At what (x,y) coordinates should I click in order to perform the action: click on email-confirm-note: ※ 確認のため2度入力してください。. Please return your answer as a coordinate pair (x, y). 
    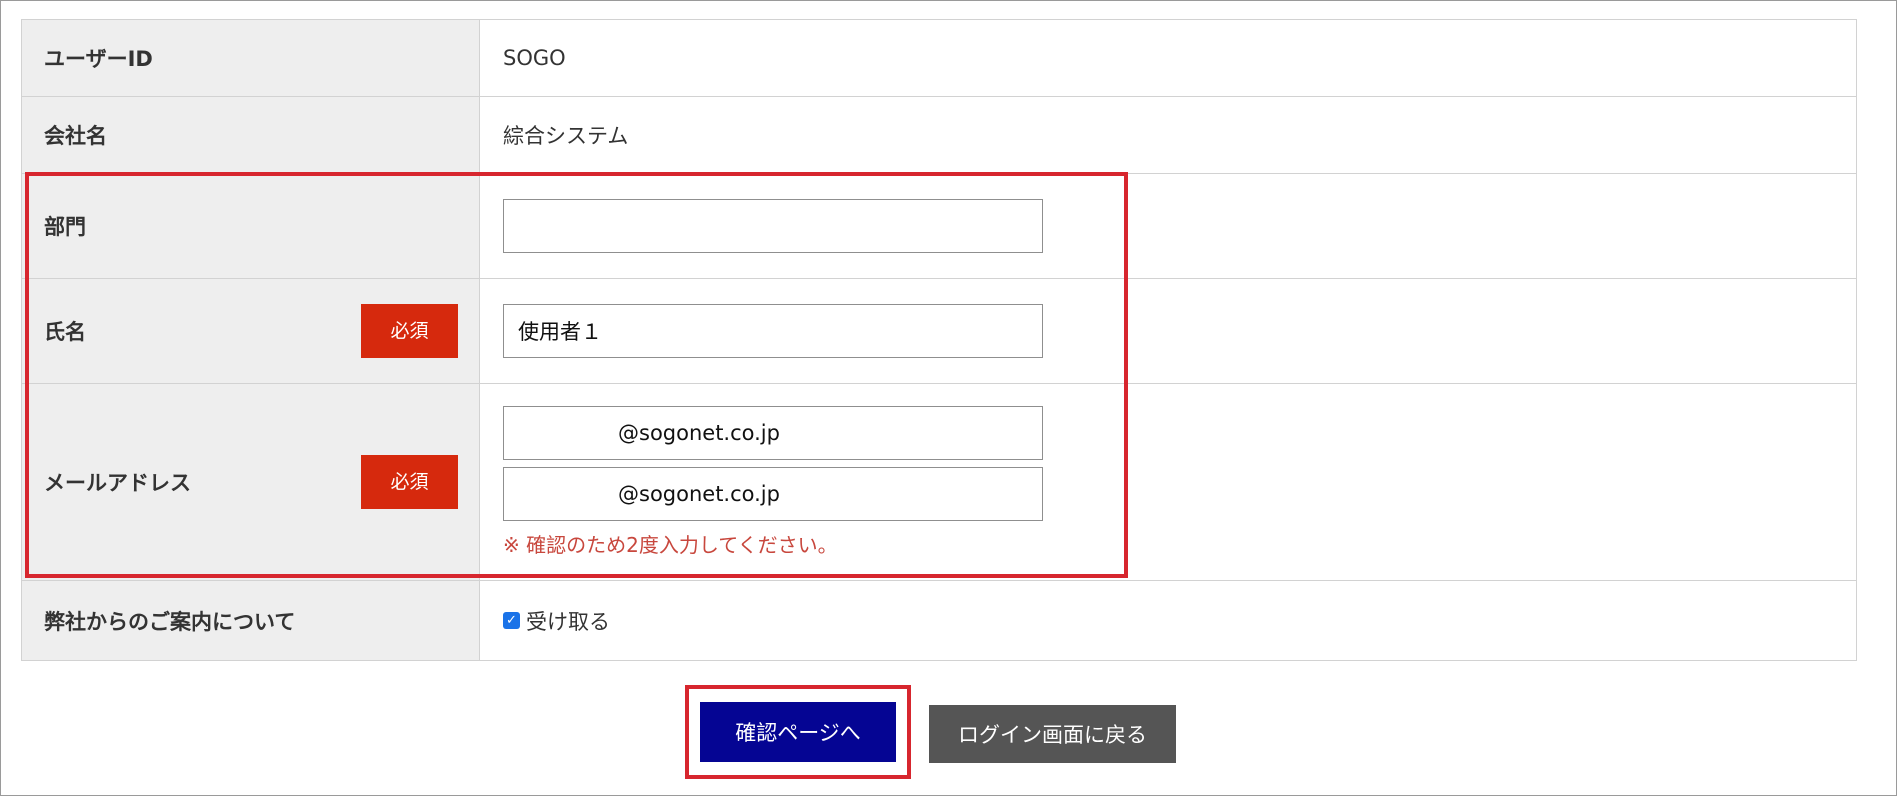
    Looking at the image, I should click on (670, 545).